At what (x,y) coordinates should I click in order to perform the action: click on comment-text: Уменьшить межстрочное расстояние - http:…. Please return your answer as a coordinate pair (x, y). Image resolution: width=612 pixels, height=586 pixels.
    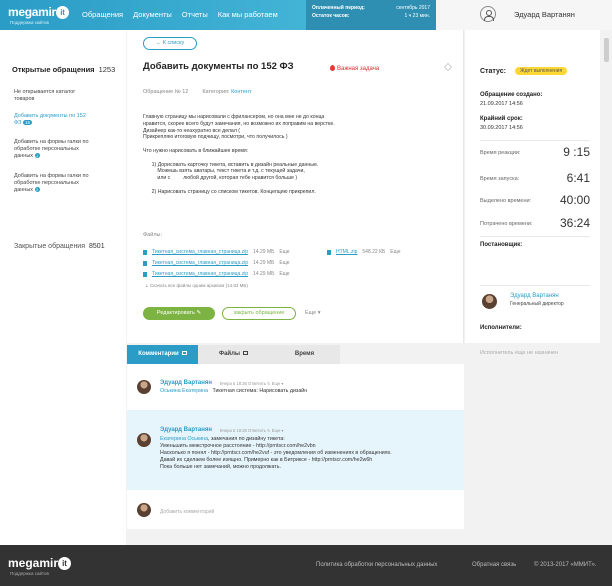
    Looking at the image, I should click on (276, 456).